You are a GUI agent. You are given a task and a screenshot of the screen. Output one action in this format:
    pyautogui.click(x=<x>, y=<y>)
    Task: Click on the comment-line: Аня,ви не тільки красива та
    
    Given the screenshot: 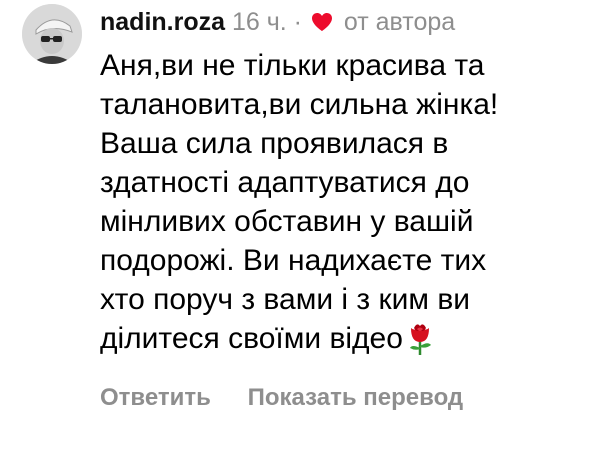 What is the action you would take?
    pyautogui.click(x=292, y=65)
    